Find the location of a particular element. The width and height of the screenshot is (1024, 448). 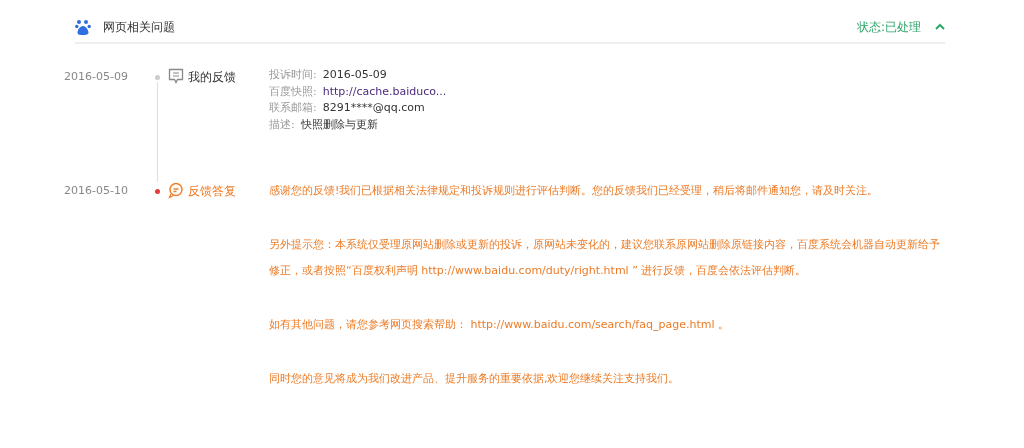

entry-title: 我的反馈 is located at coordinates (212, 77).